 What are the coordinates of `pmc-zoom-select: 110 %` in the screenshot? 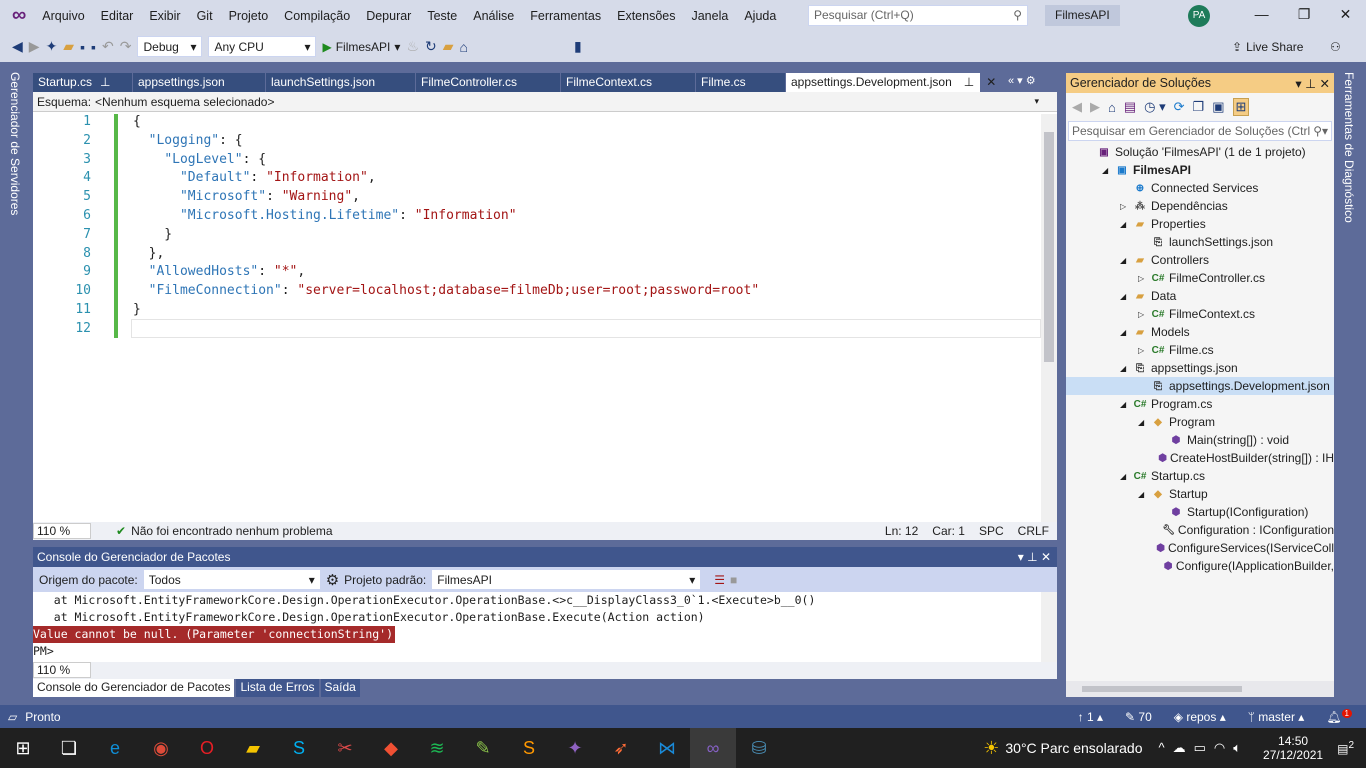 It's located at (62, 670).